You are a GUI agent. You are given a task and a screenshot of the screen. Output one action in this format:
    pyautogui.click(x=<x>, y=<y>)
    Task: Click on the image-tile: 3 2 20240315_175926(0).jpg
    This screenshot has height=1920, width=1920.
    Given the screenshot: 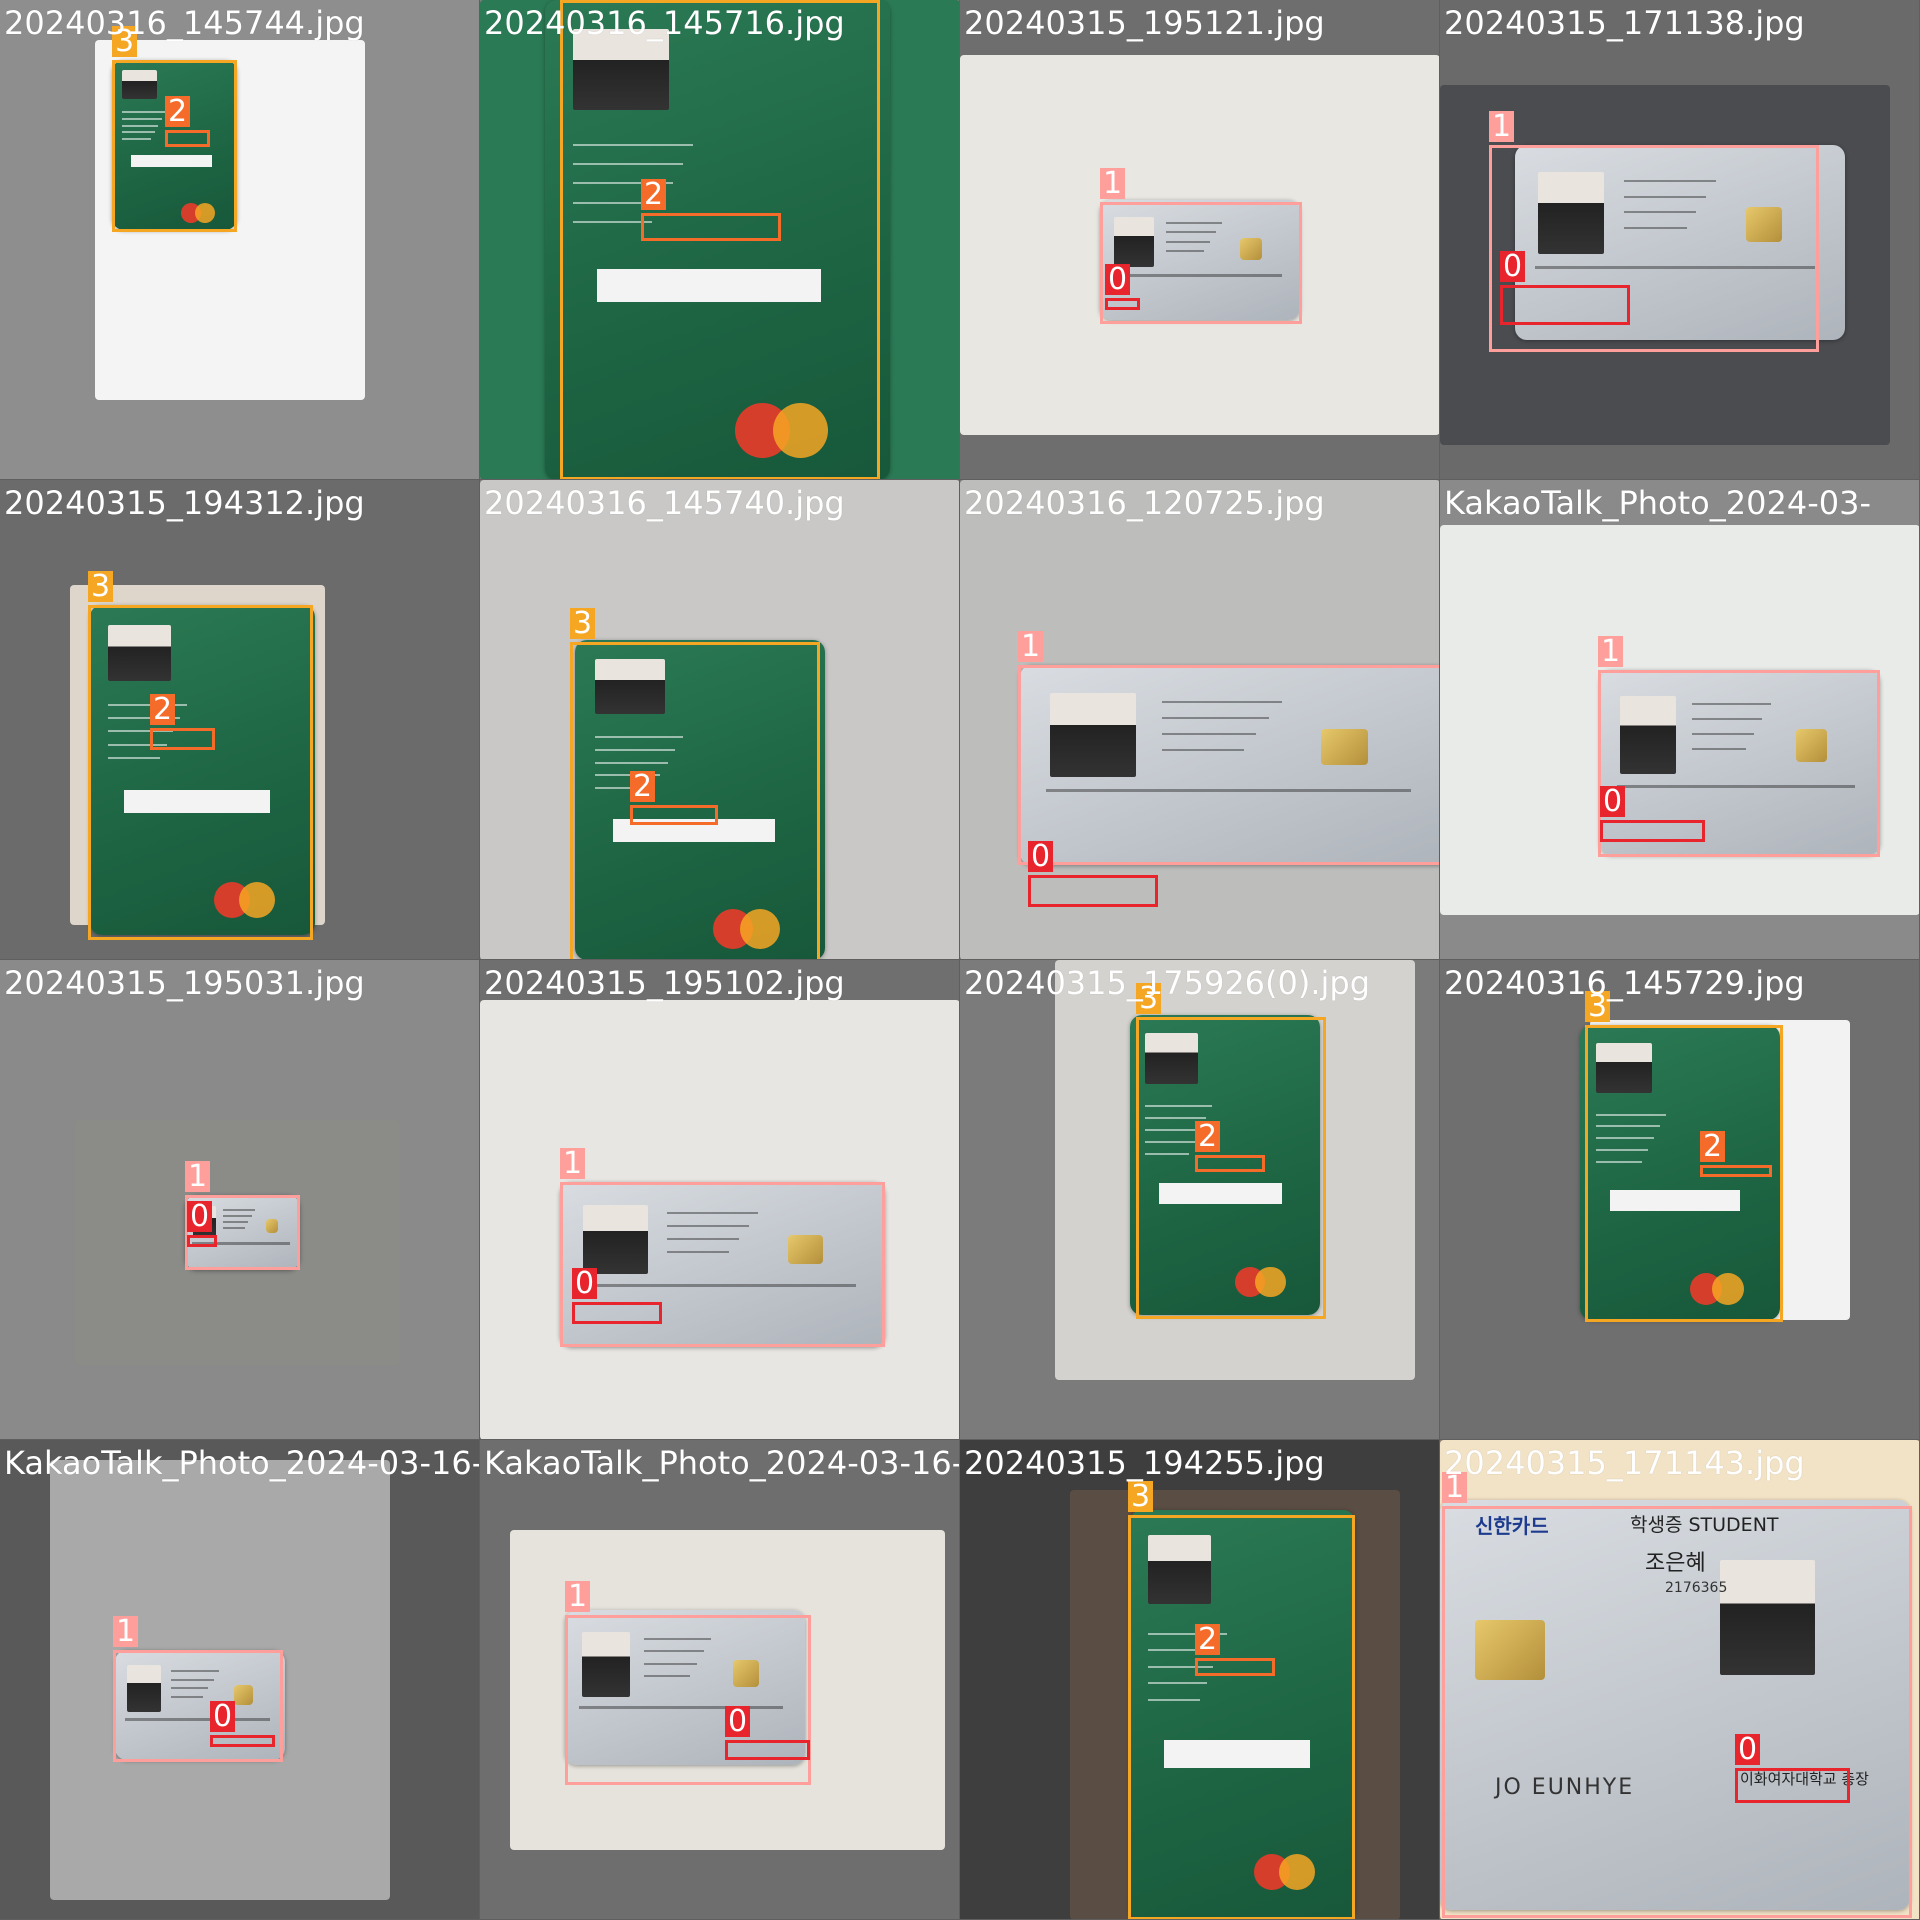 What is the action you would take?
    pyautogui.click(x=1200, y=1200)
    